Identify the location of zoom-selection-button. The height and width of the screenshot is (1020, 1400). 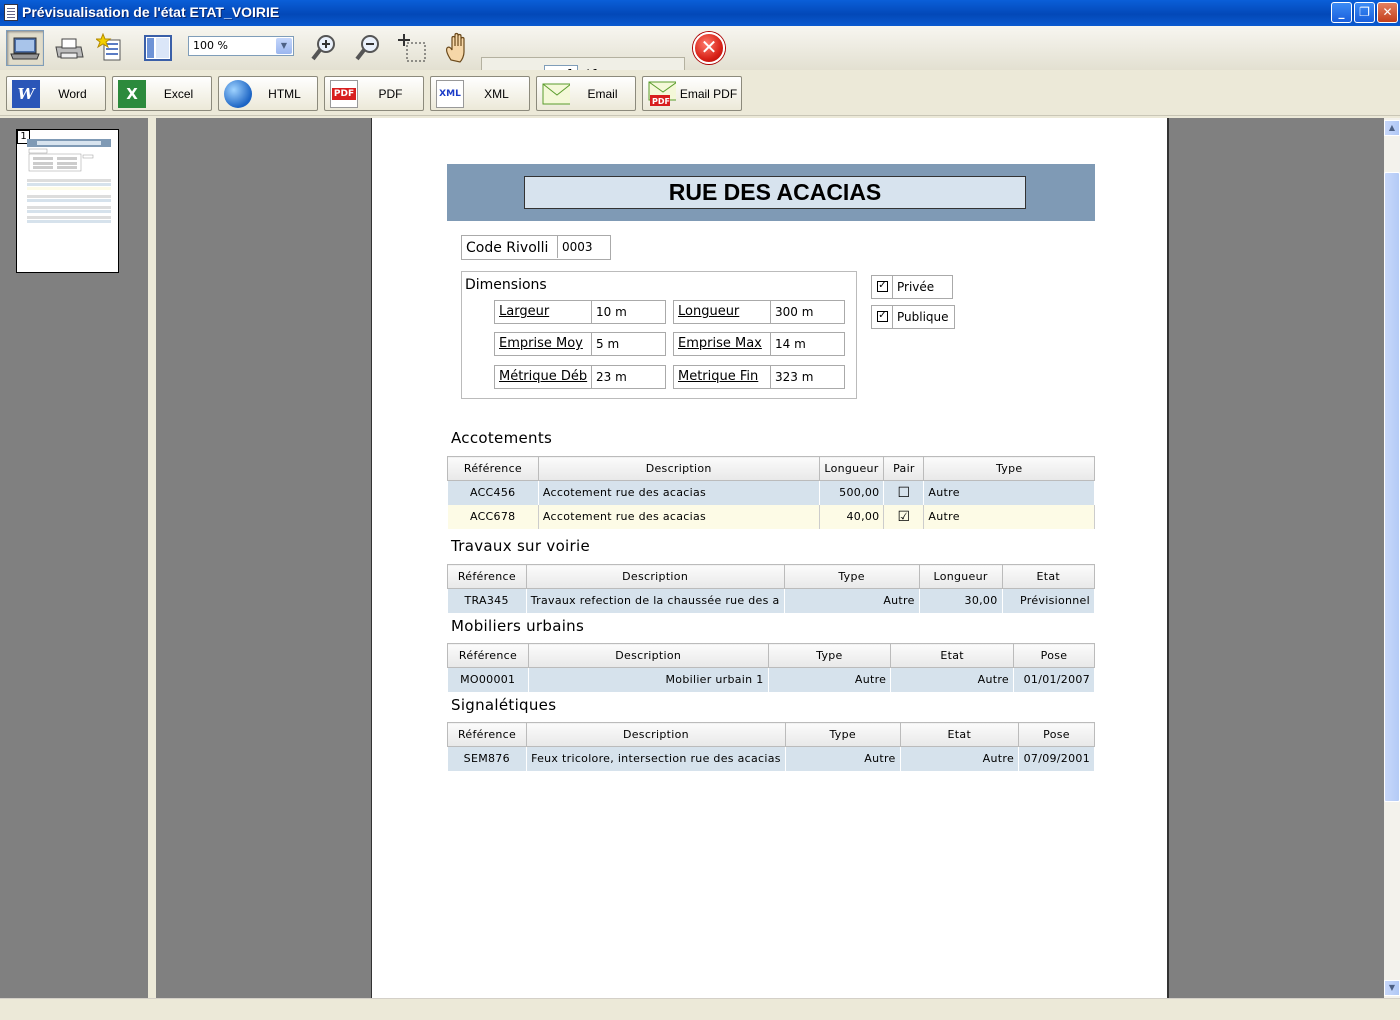
(412, 48).